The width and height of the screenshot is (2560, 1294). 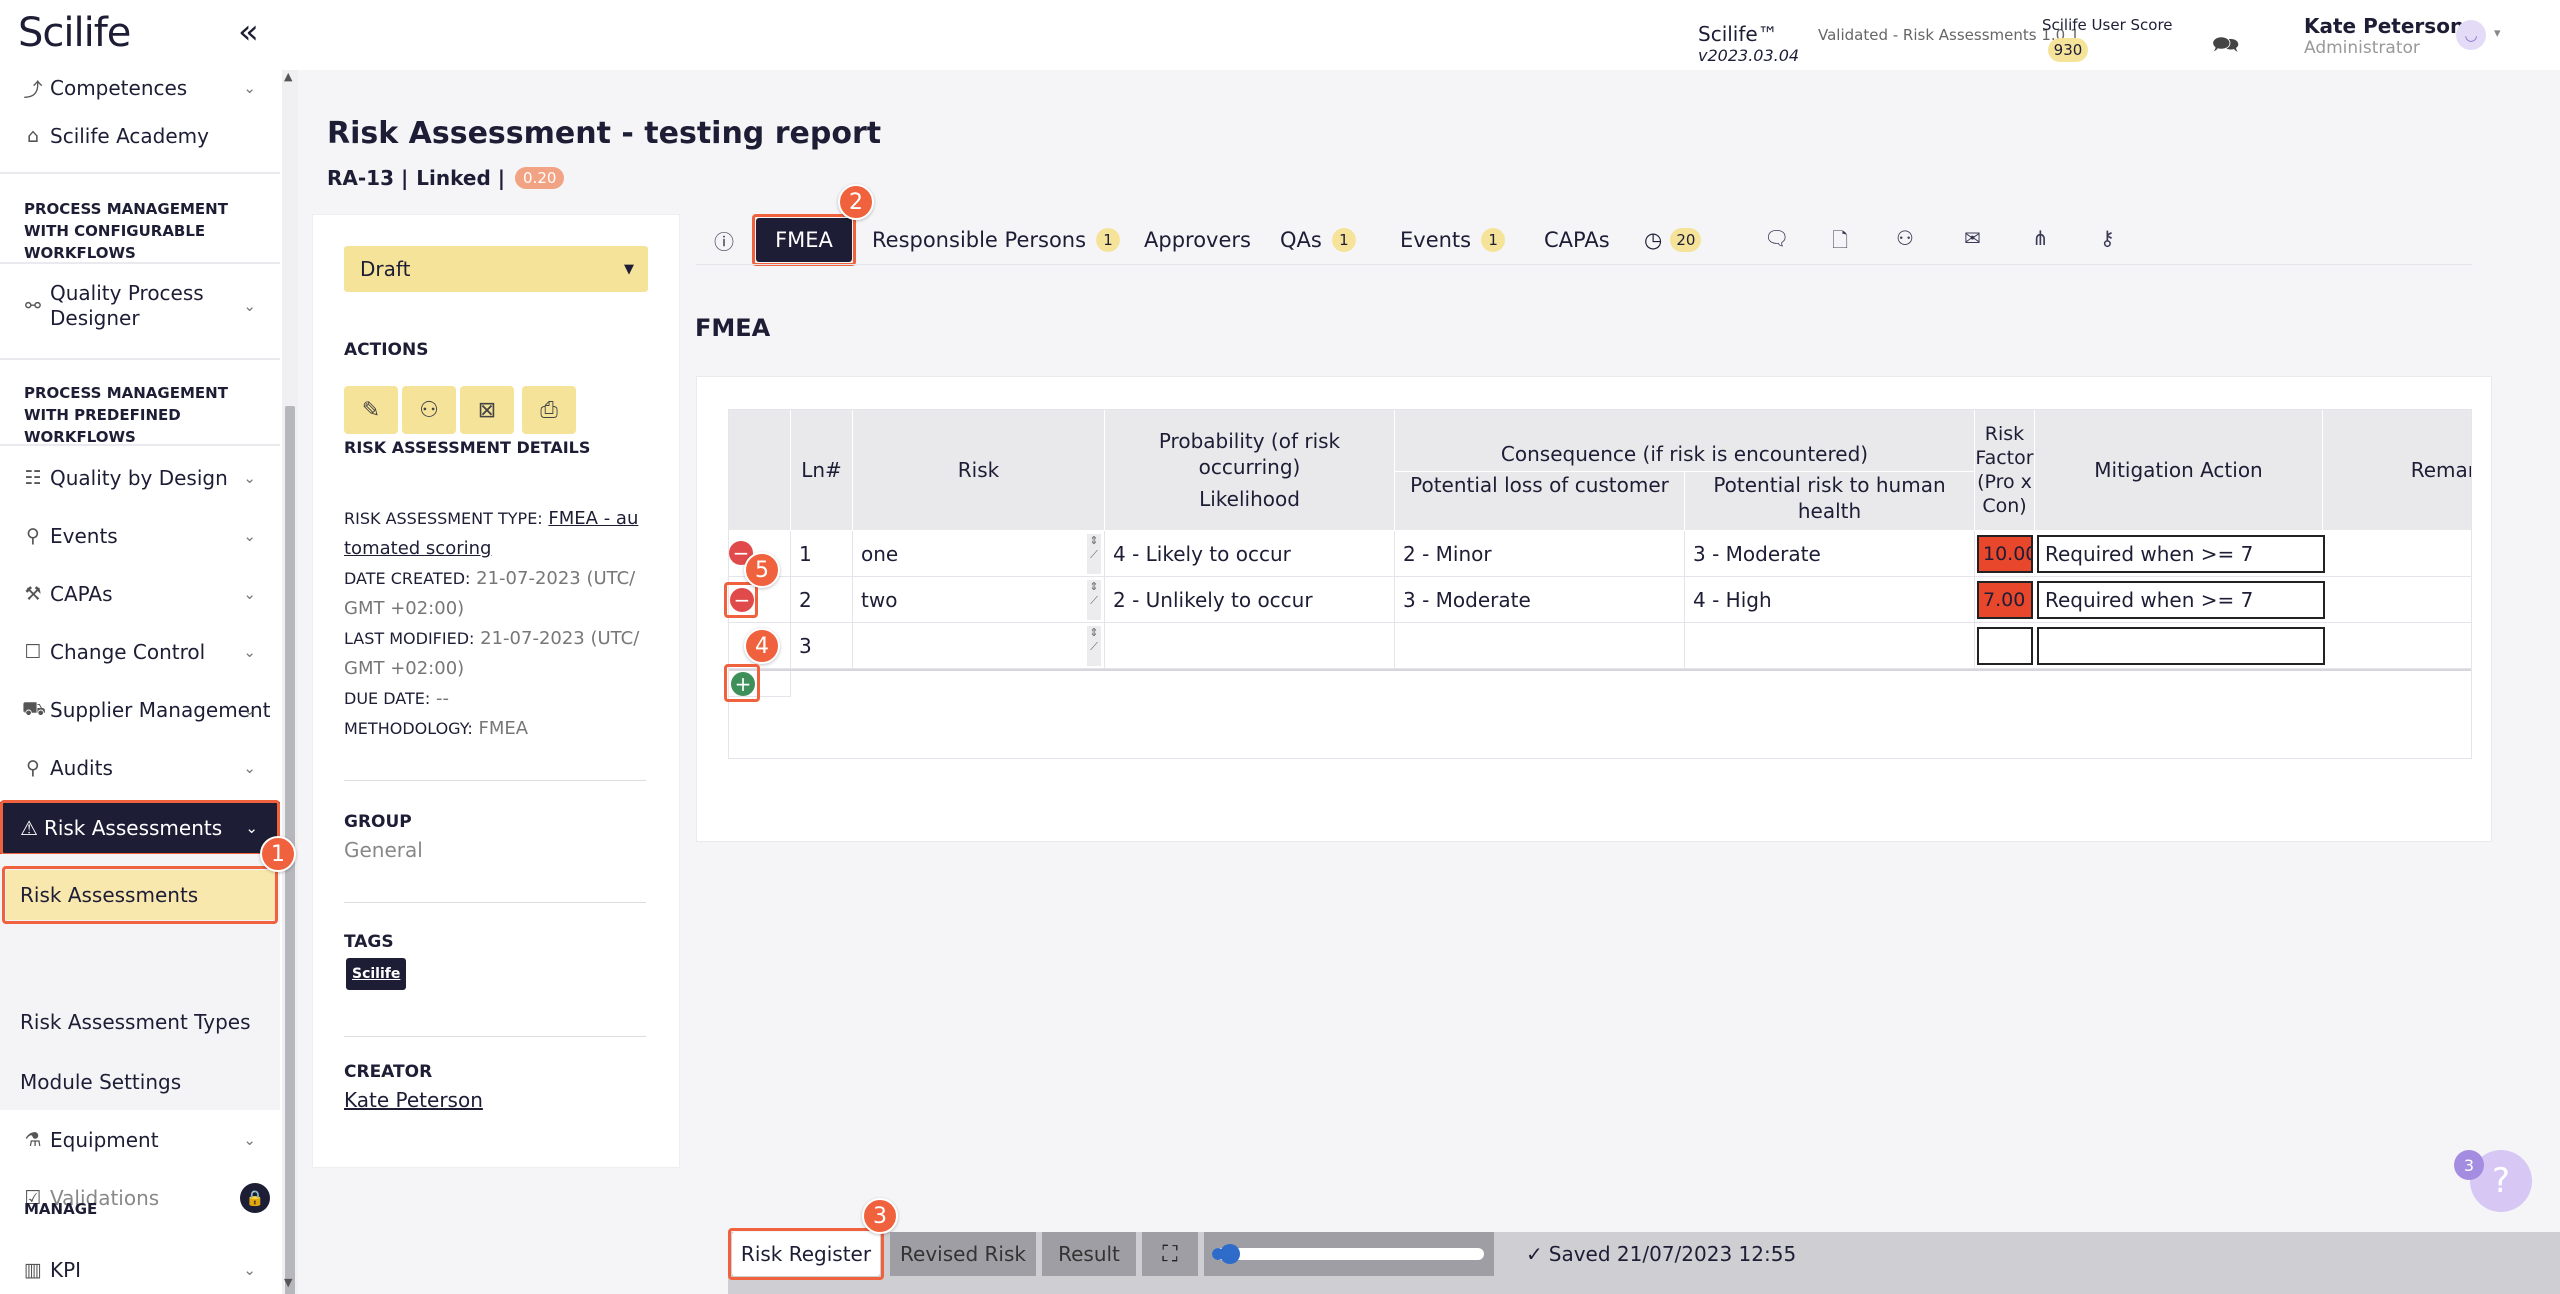 What do you see at coordinates (2497, 33) in the screenshot?
I see `user-menu-chevron-icon: ▾` at bounding box center [2497, 33].